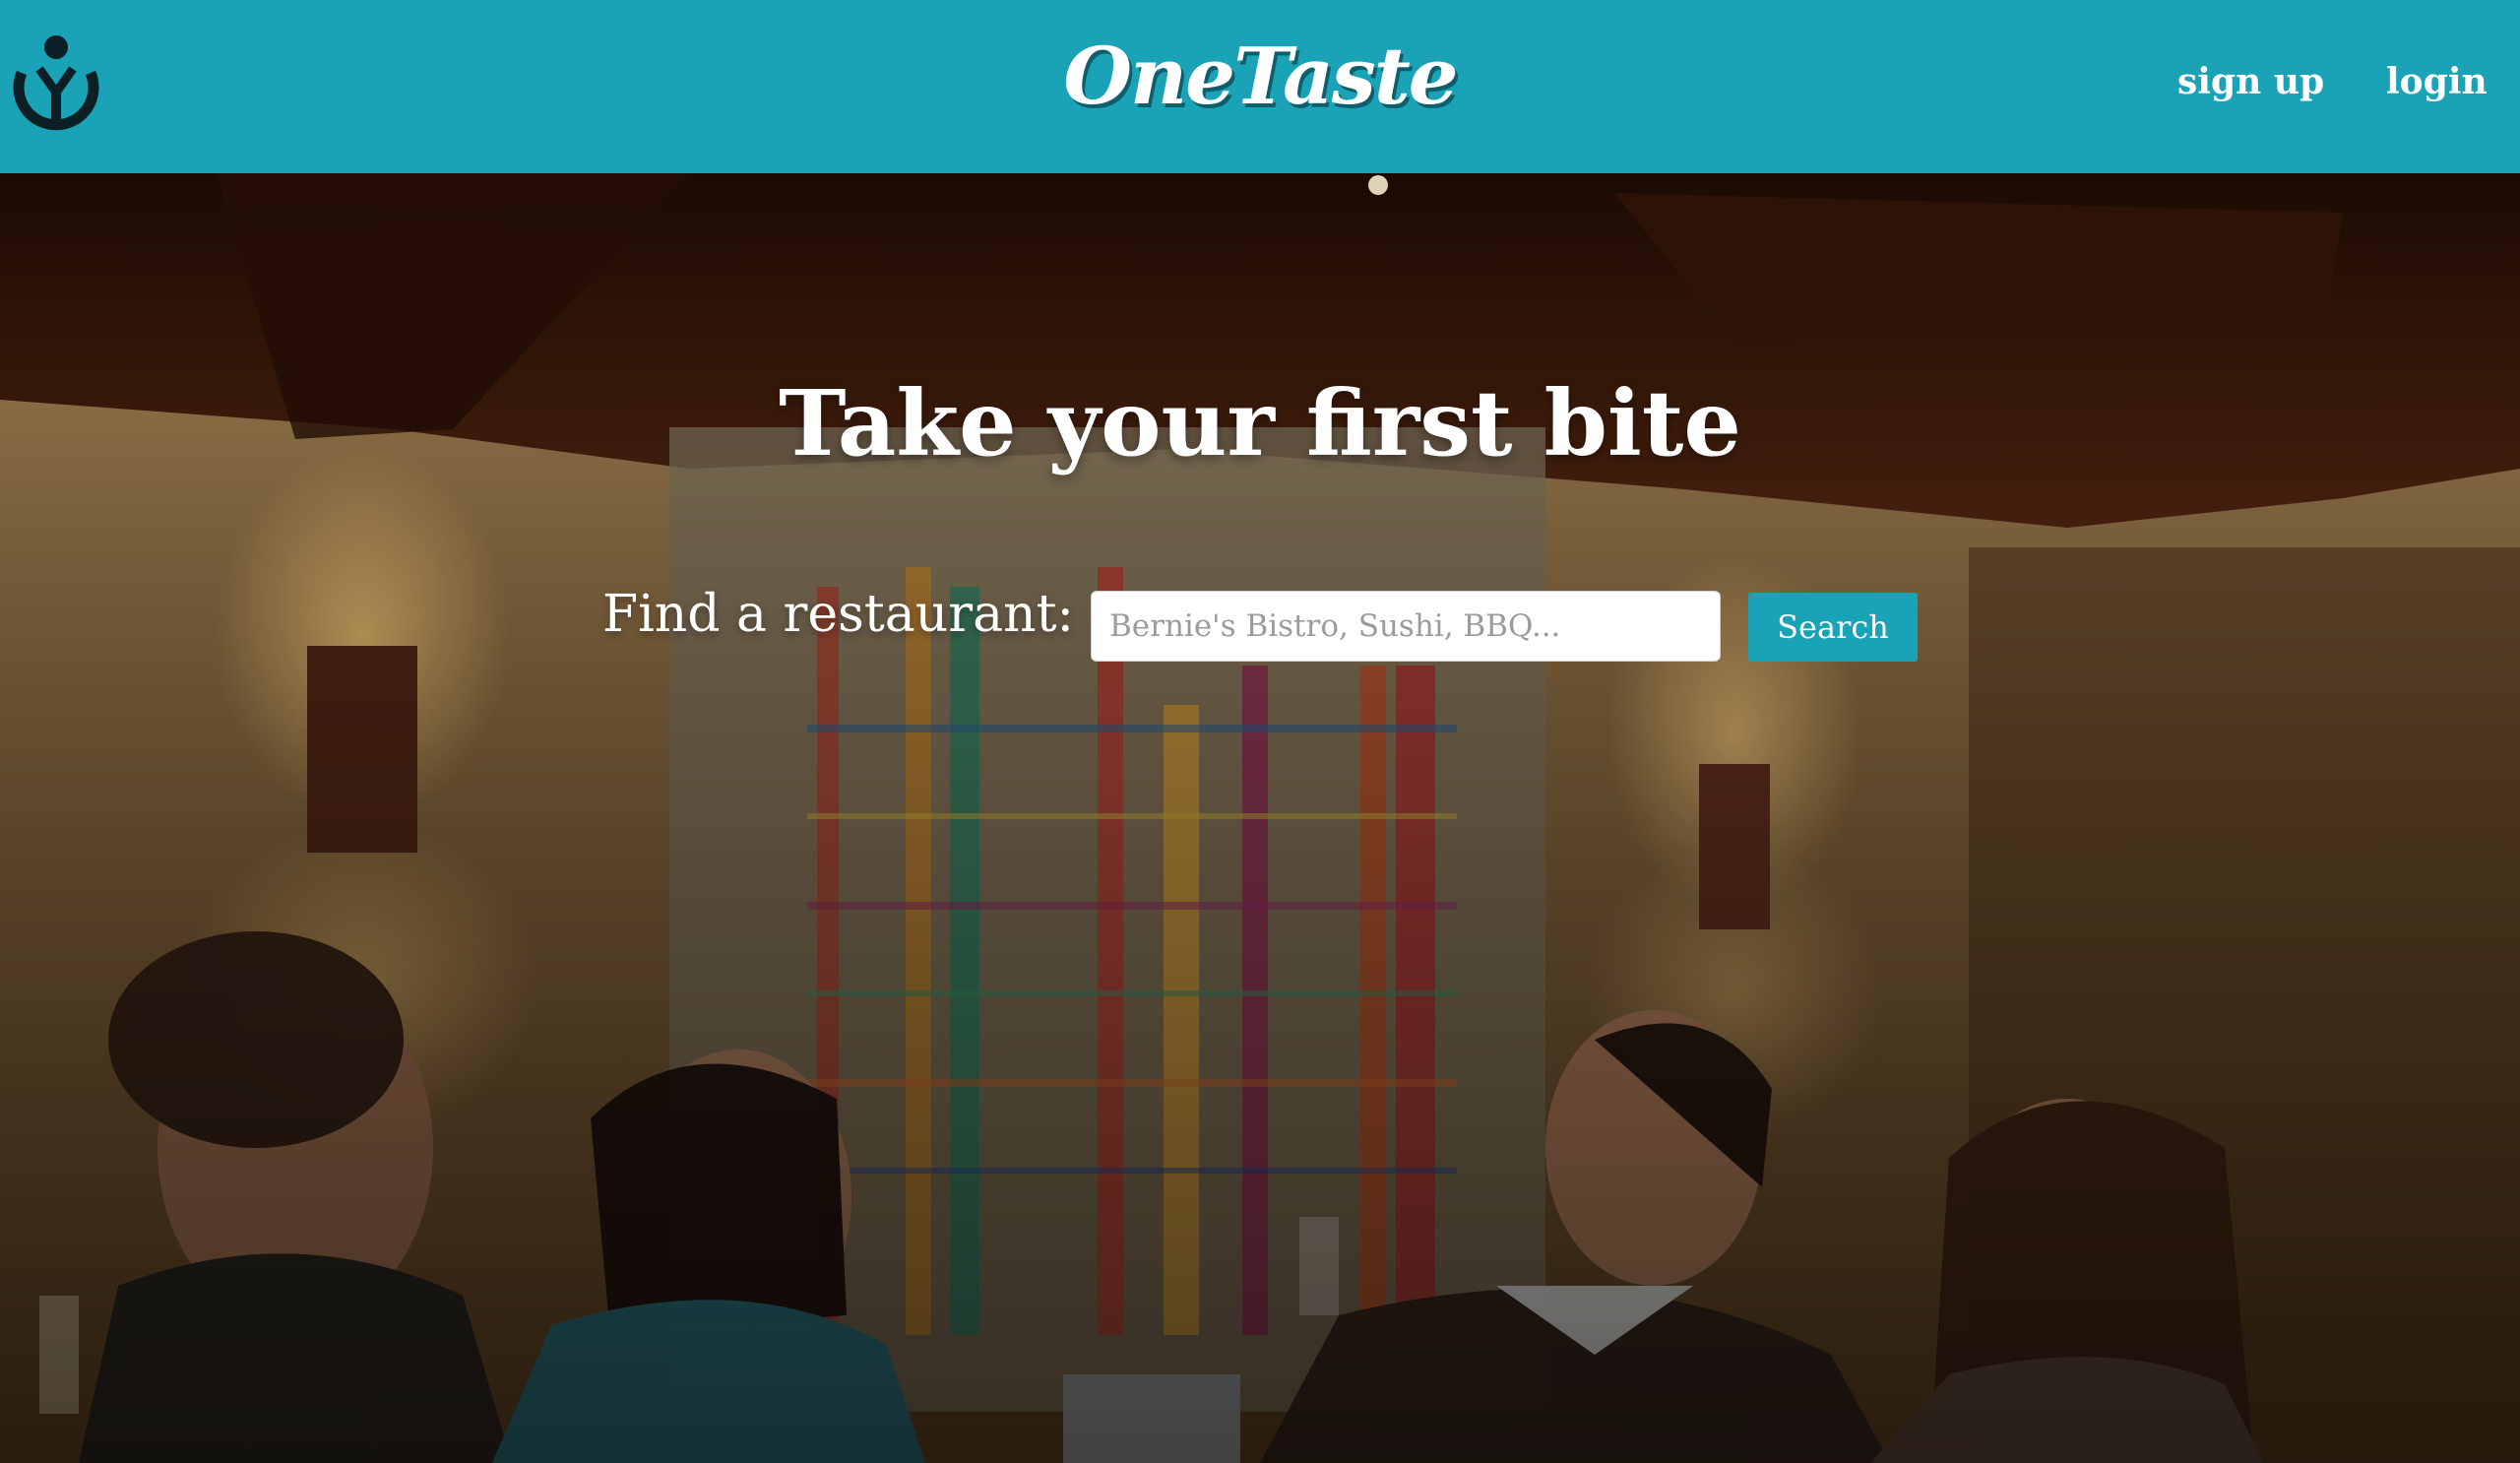  What do you see at coordinates (2250, 81) in the screenshot?
I see `signup-link: sign up` at bounding box center [2250, 81].